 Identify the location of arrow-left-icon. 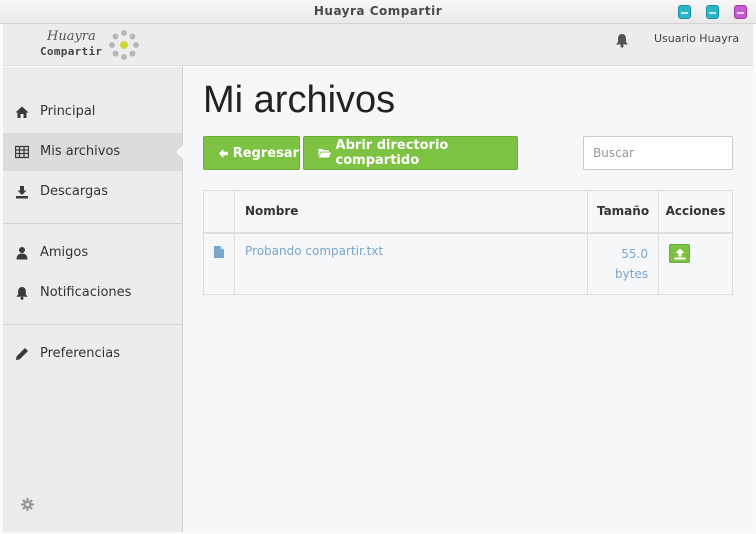
(223, 153).